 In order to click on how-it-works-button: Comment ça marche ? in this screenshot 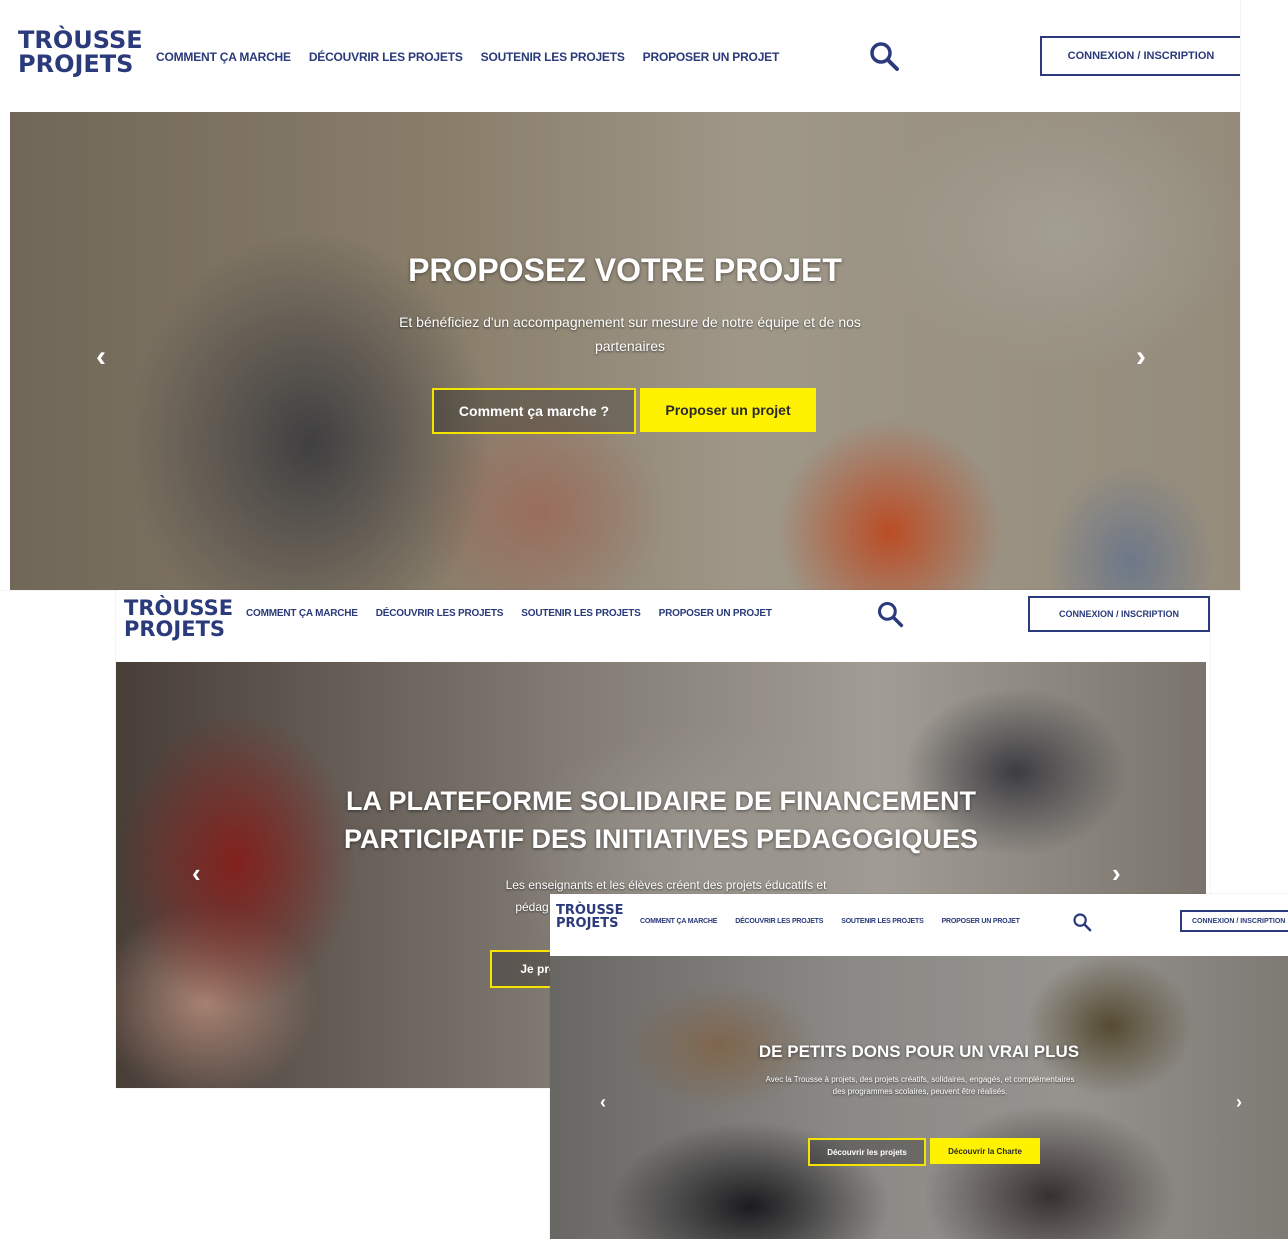, I will do `click(534, 411)`.